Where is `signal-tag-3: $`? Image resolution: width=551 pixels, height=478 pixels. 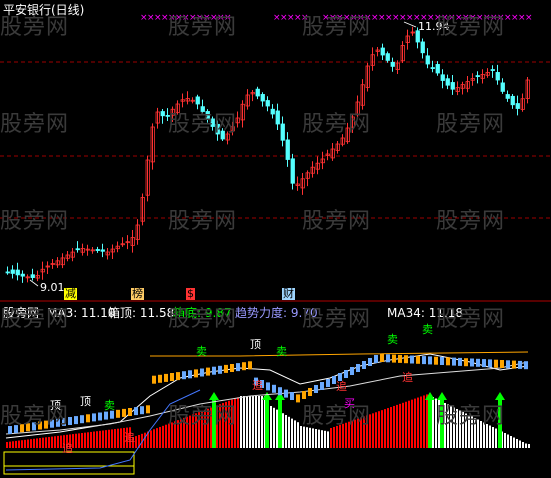
signal-tag-3: $ is located at coordinates (190, 294).